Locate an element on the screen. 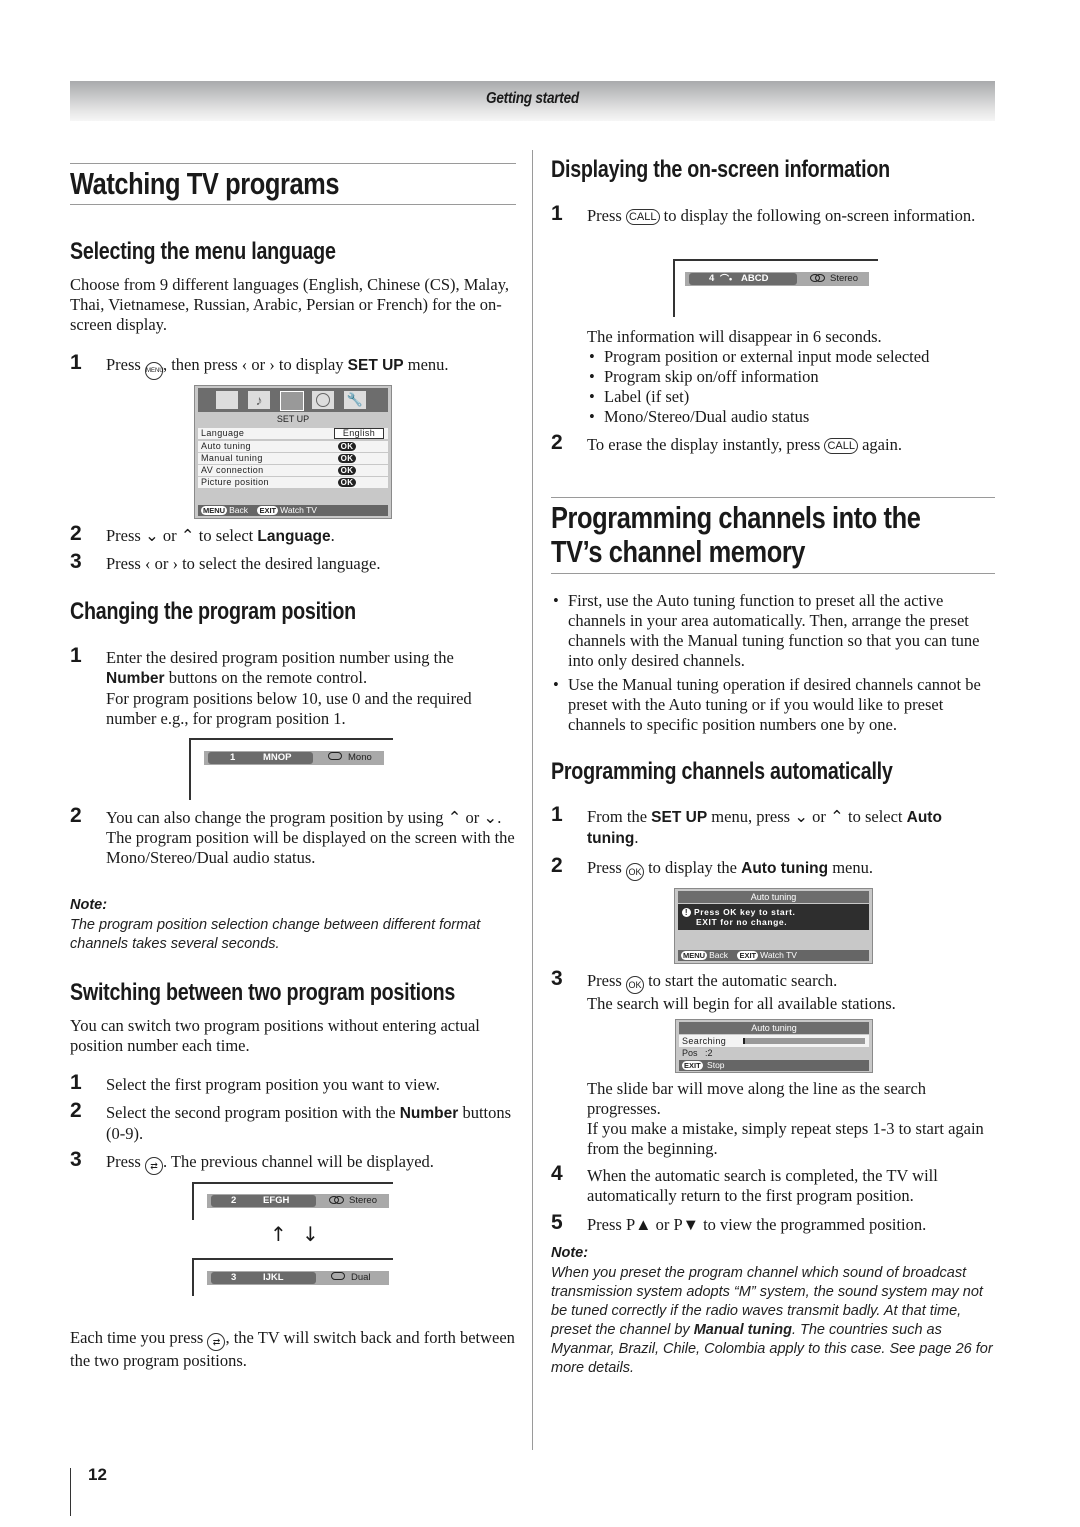 The height and width of the screenshot is (1527, 1080). page-title-rule: Watching TV programs is located at coordinates (293, 184).